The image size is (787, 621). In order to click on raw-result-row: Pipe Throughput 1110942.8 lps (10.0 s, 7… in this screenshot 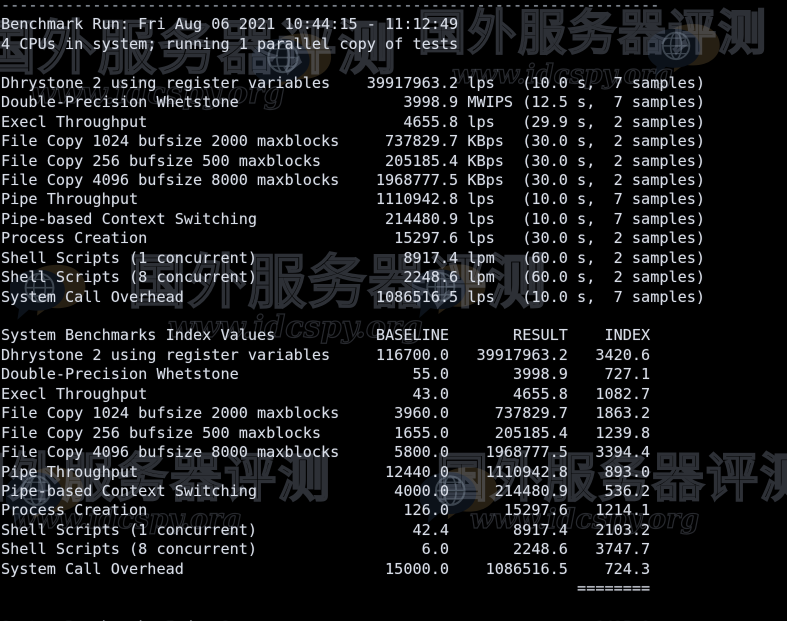, I will do `click(353, 199)`.